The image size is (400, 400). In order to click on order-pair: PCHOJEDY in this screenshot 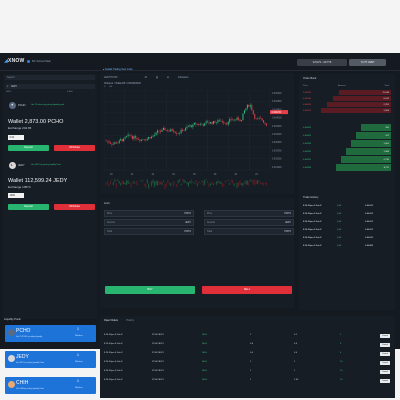, I will do `click(158, 353)`.